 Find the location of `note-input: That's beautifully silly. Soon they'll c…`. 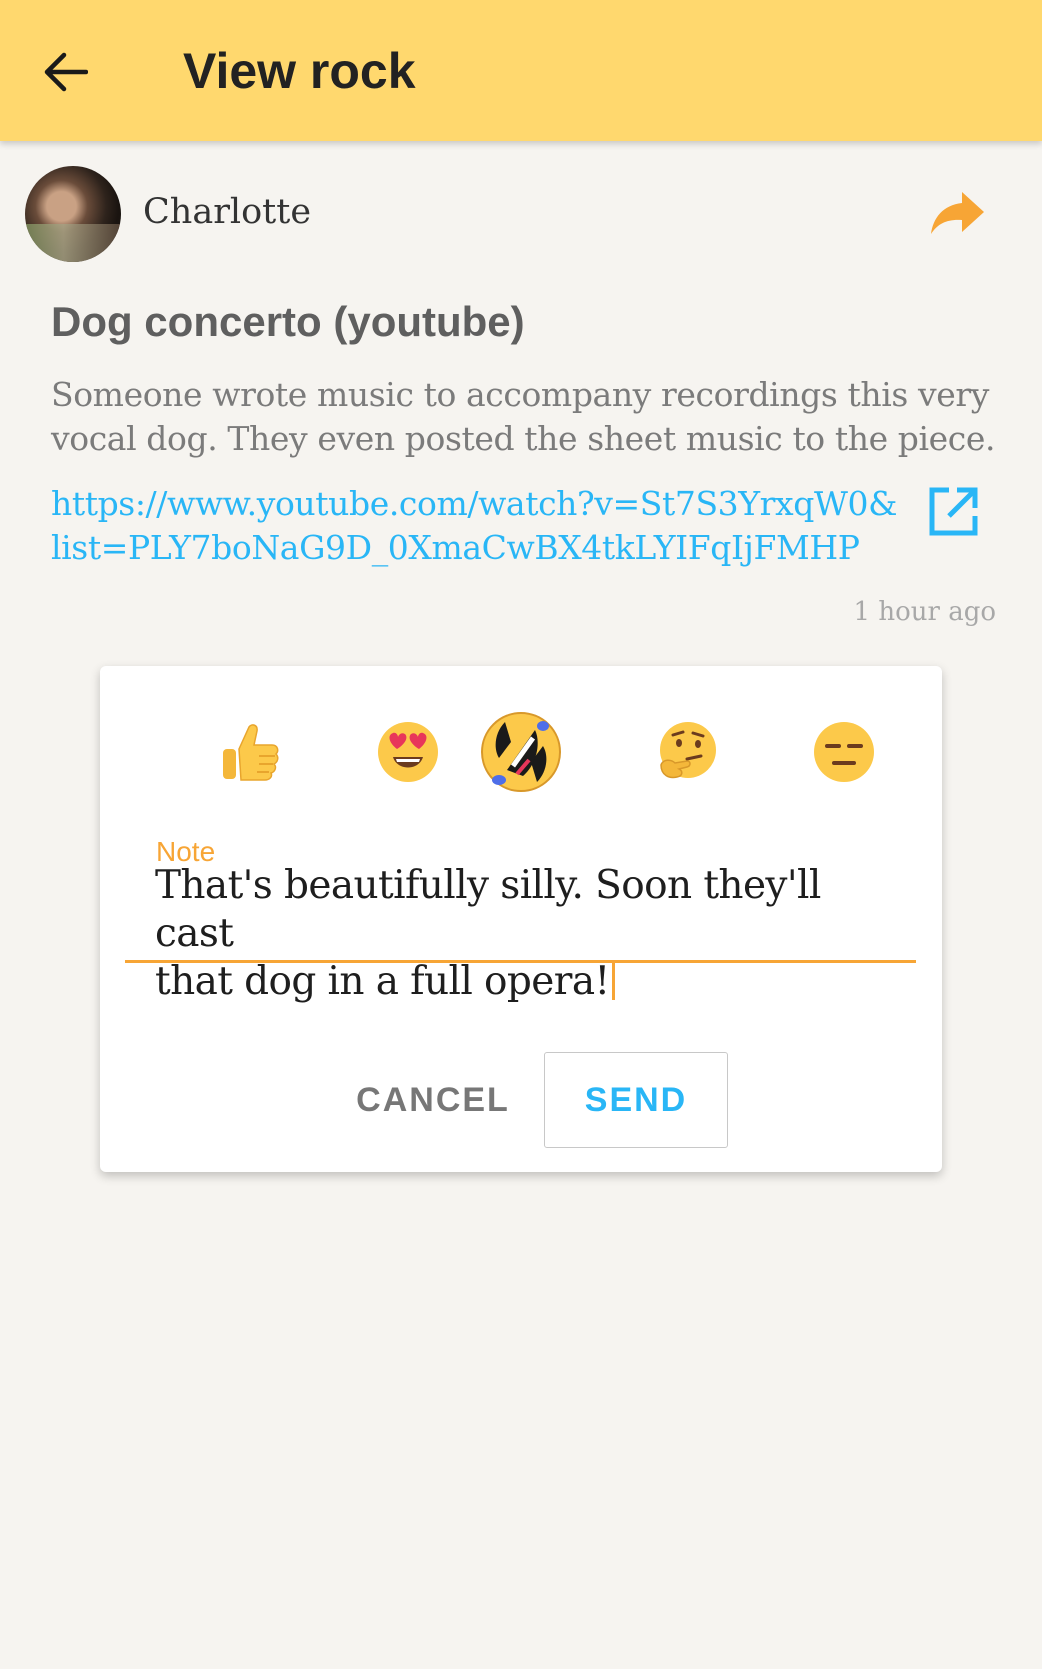

note-input: That's beautifully silly. Soon they'll c… is located at coordinates (520, 934).